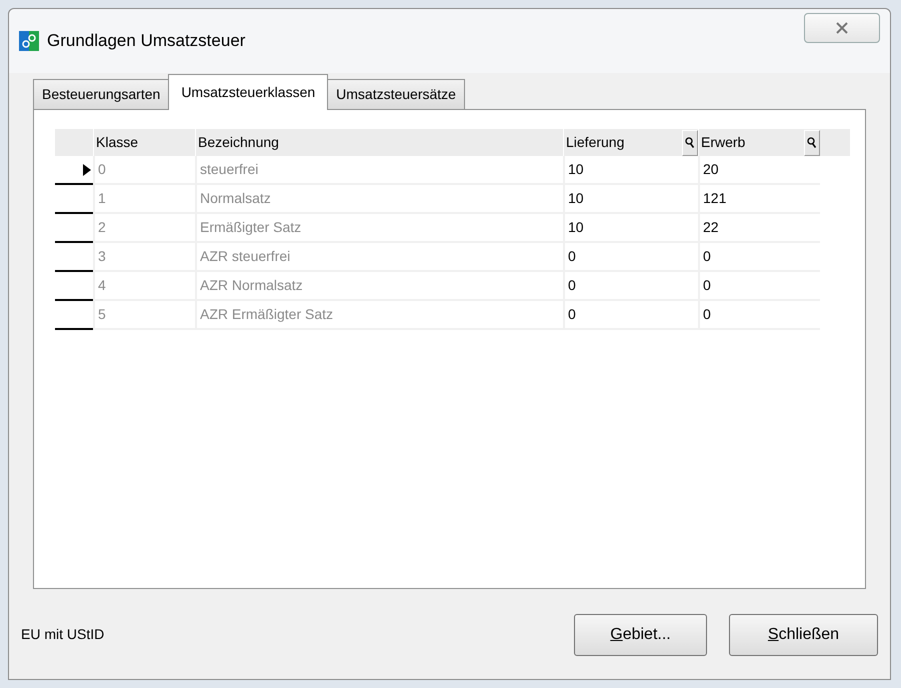 This screenshot has height=688, width=901. Describe the element at coordinates (803, 635) in the screenshot. I see `dialog-button: Schließen` at that location.